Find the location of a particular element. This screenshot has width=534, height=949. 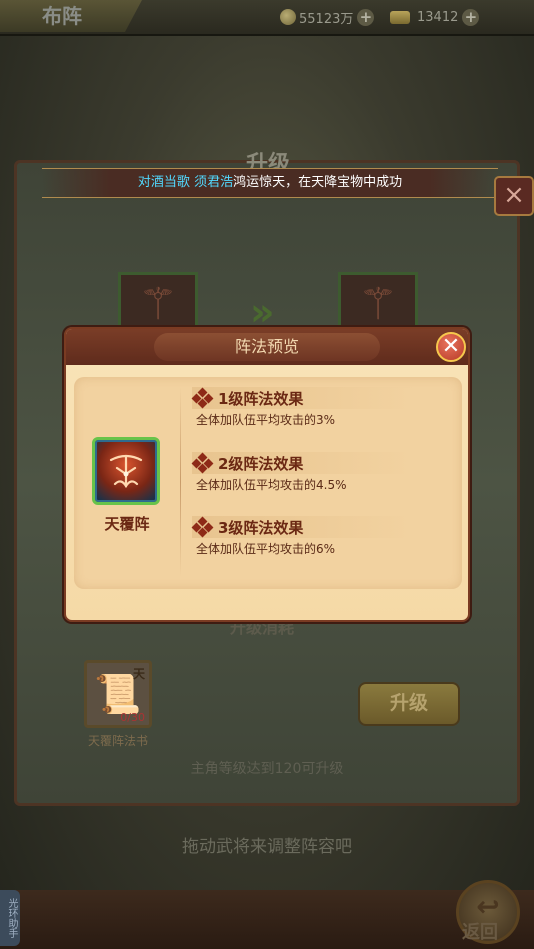

return-label: 返回 is located at coordinates (480, 932).